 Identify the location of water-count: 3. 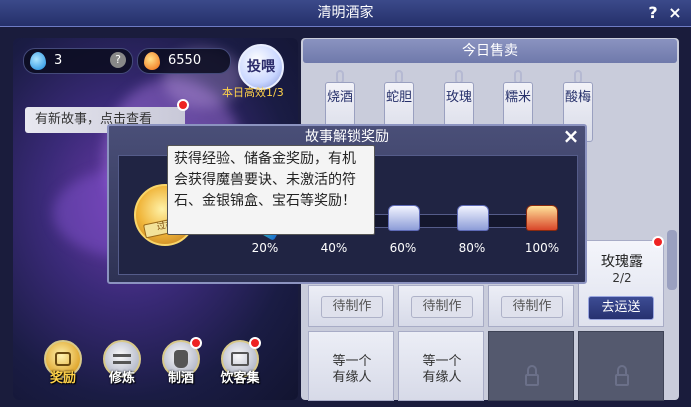
(58, 60).